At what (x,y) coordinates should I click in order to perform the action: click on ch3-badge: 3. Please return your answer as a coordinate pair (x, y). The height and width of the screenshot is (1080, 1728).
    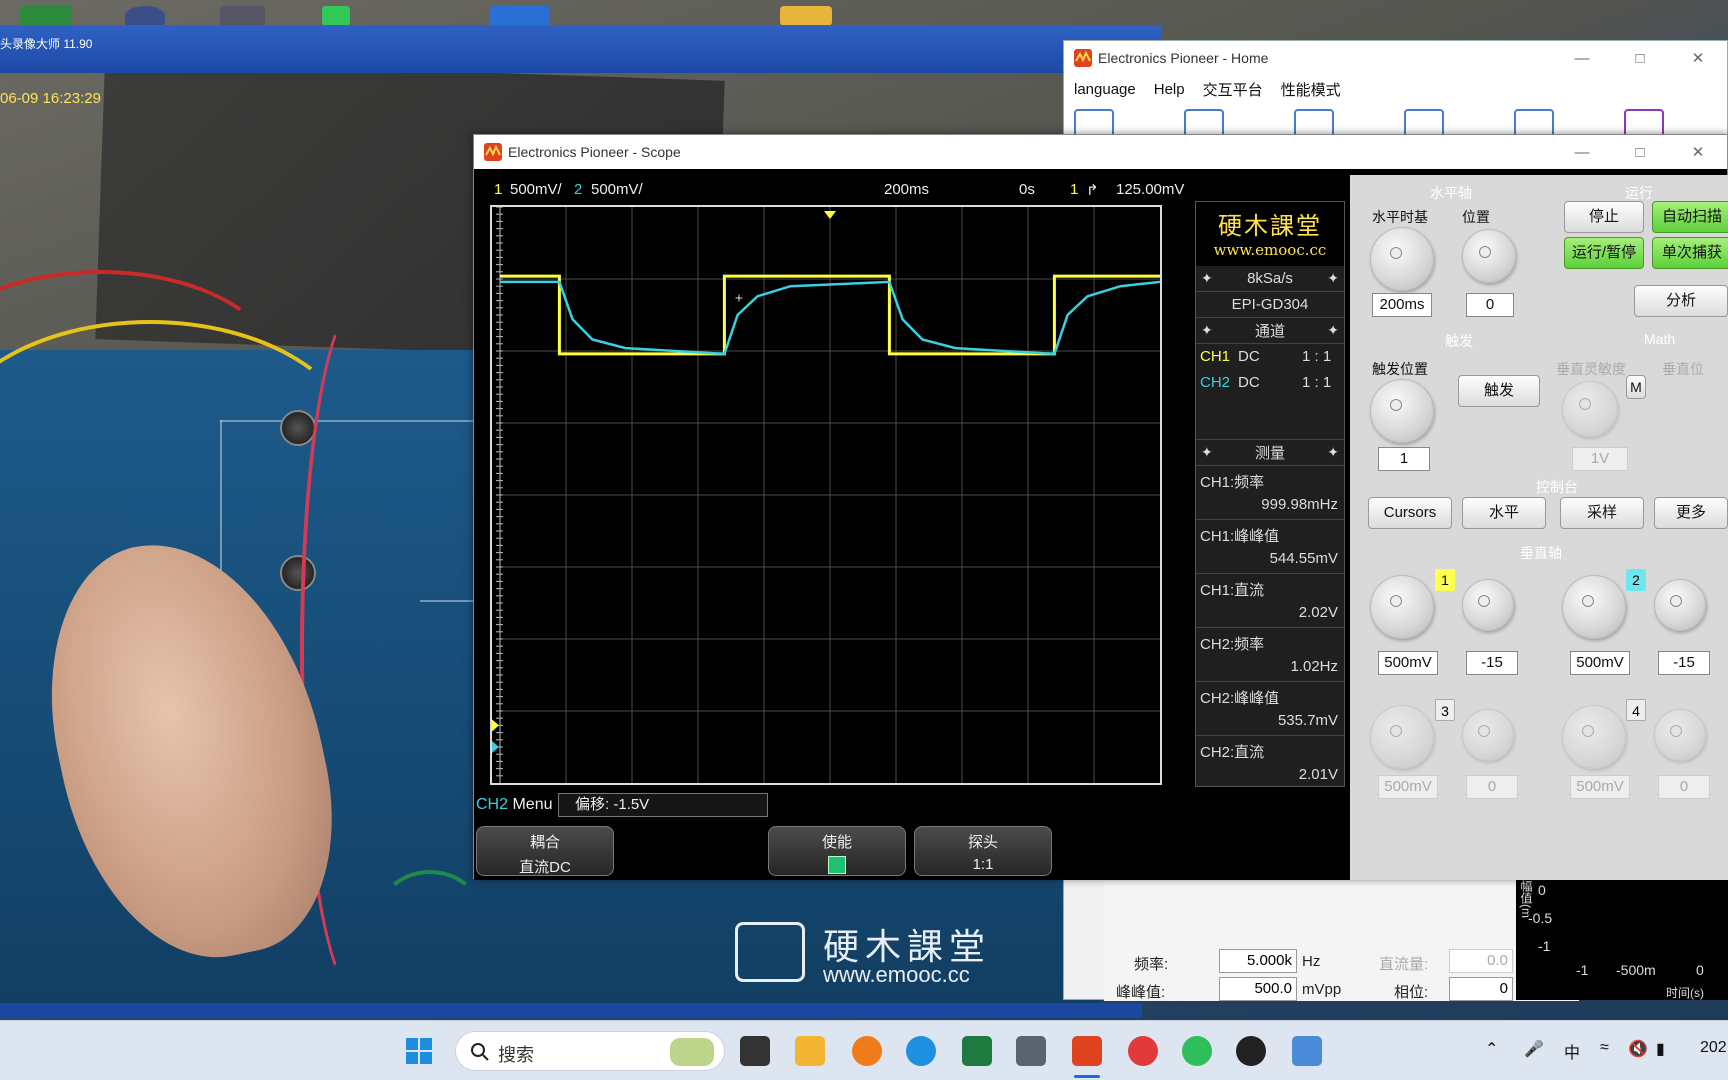
    Looking at the image, I should click on (1445, 710).